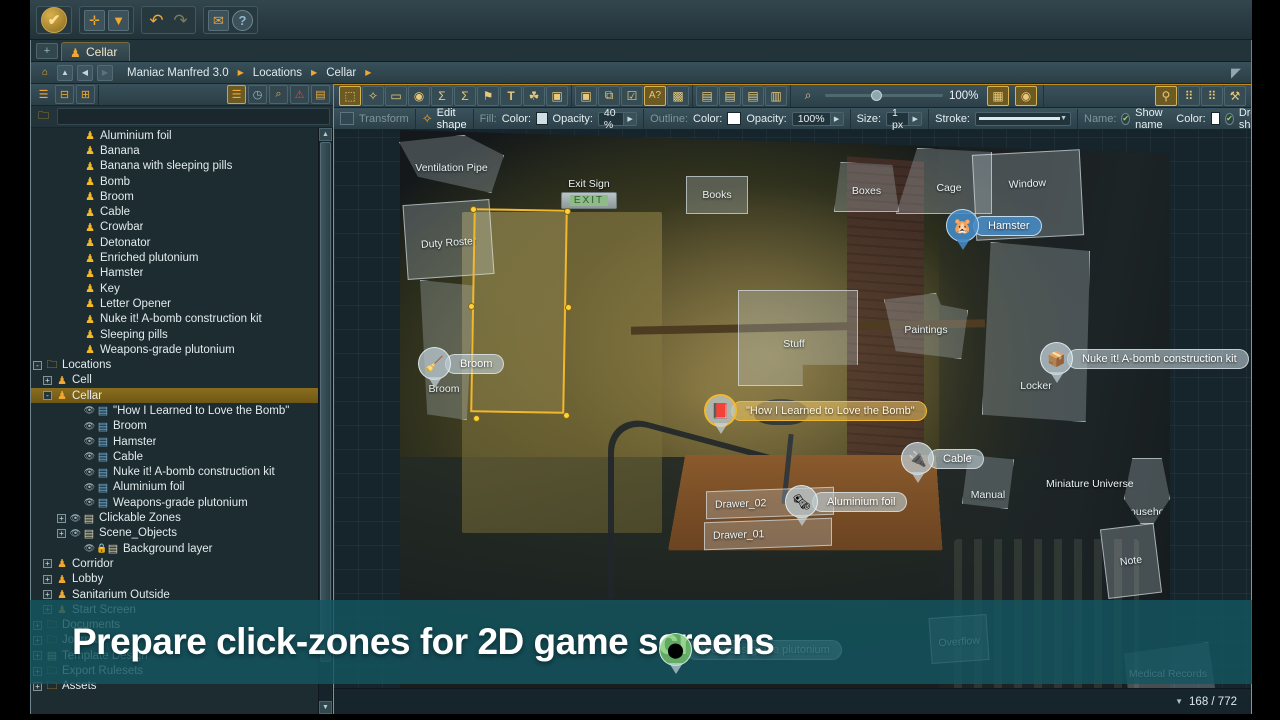 This screenshot has width=1280, height=720. What do you see at coordinates (1229, 118) in the screenshot?
I see `drop-shadow-checkbox: ✔` at bounding box center [1229, 118].